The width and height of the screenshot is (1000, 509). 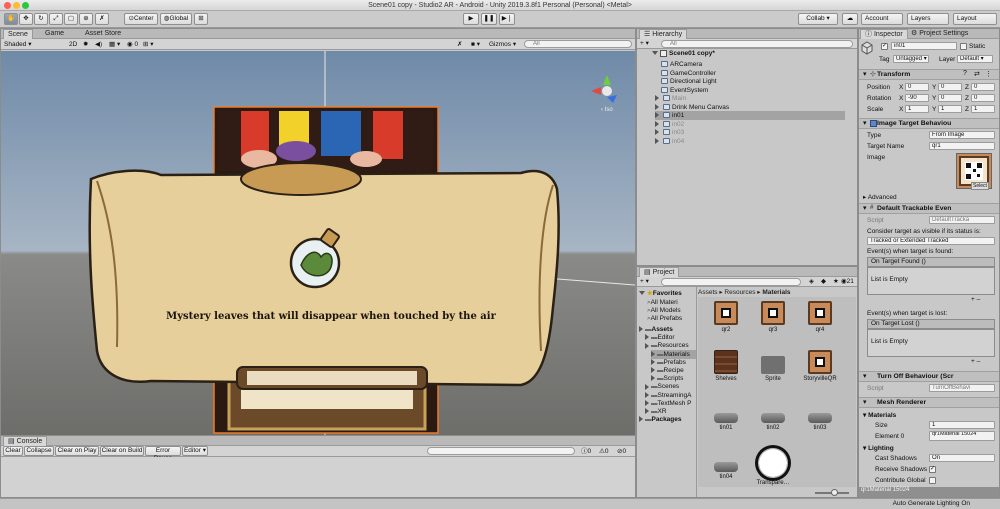 What do you see at coordinates (201, 19) in the screenshot?
I see `snap-settings-button: ⊞` at bounding box center [201, 19].